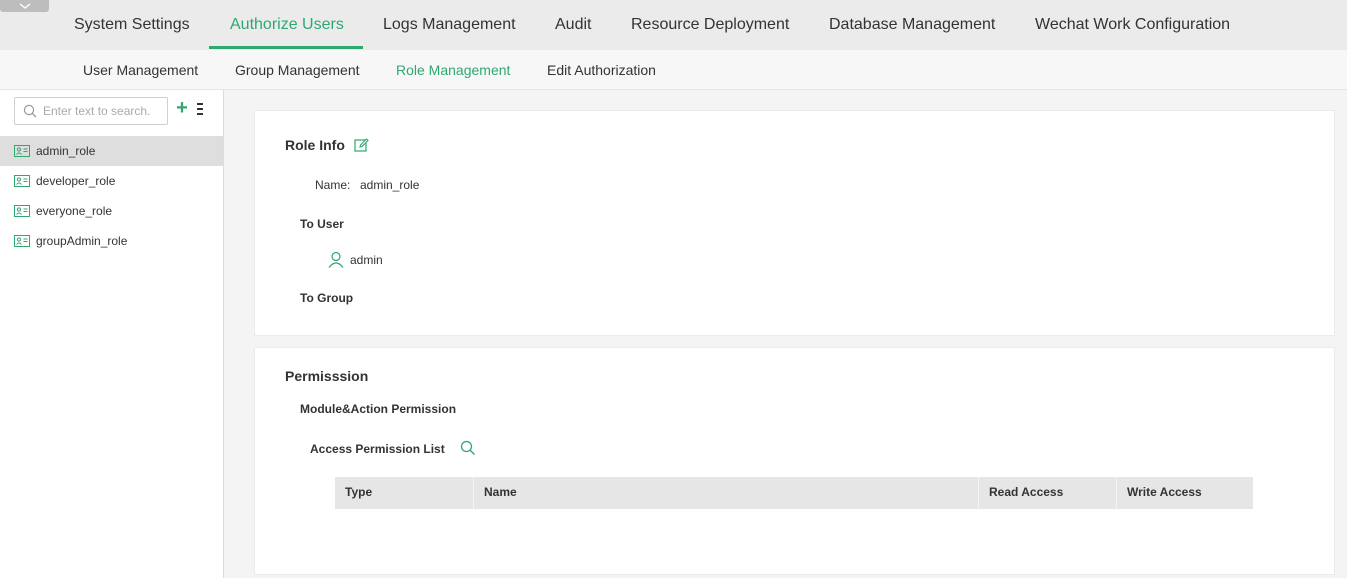 This screenshot has height=578, width=1347. What do you see at coordinates (601, 70) in the screenshot?
I see `subnav-edit-authorization: Edit Authorization` at bounding box center [601, 70].